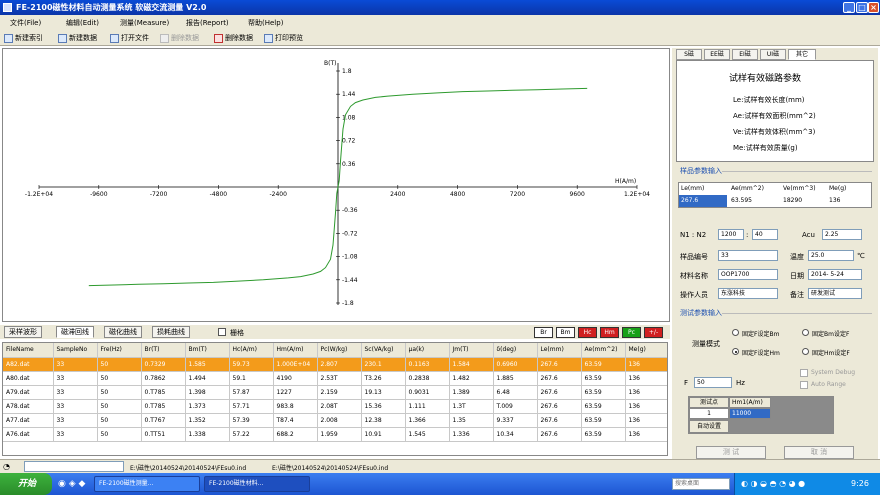  Describe the element at coordinates (799, 188) in the screenshot. I see `header-ve: Ve(mm^3)` at that location.